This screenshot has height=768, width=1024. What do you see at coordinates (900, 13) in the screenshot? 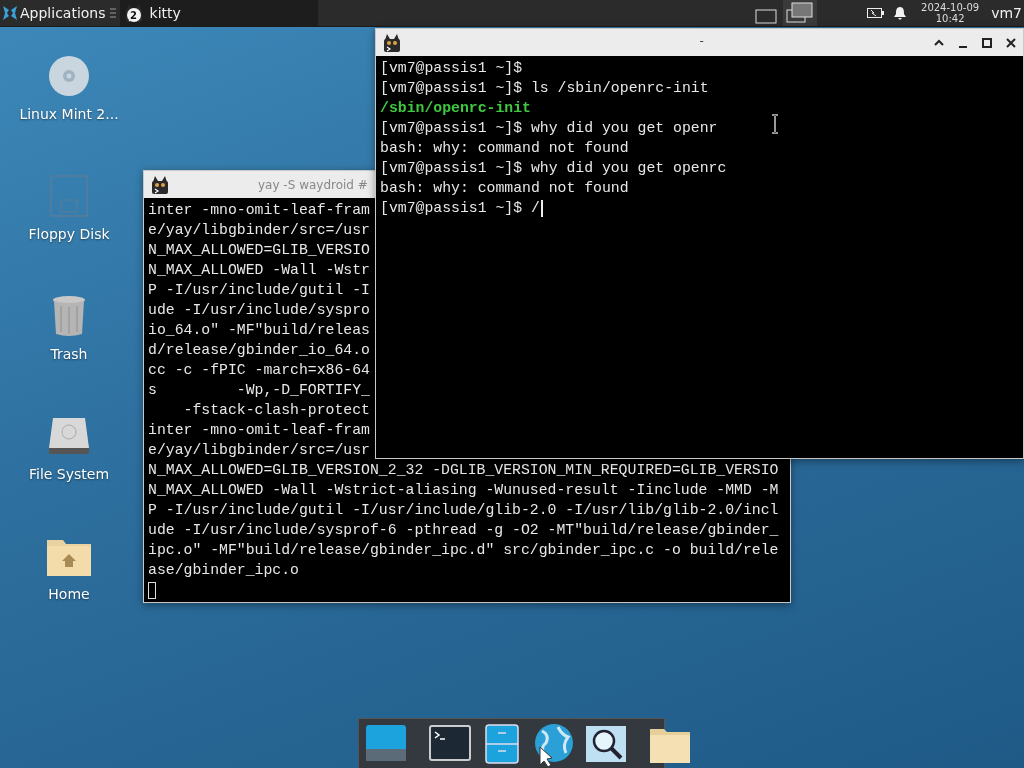
I see `bell-icon` at bounding box center [900, 13].